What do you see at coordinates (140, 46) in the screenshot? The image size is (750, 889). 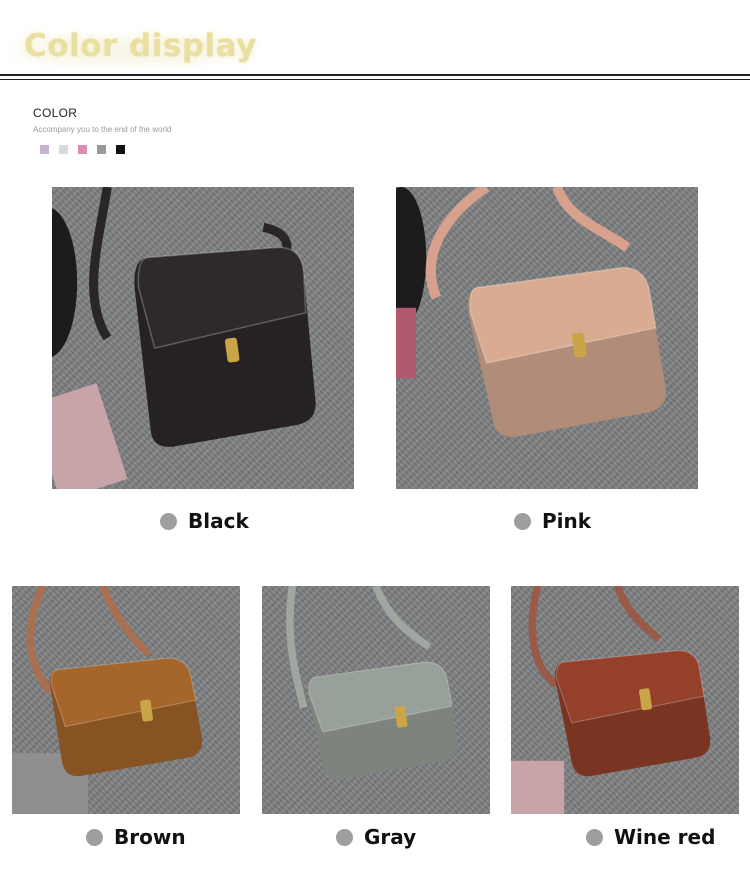 I see `page-title: Color display` at bounding box center [140, 46].